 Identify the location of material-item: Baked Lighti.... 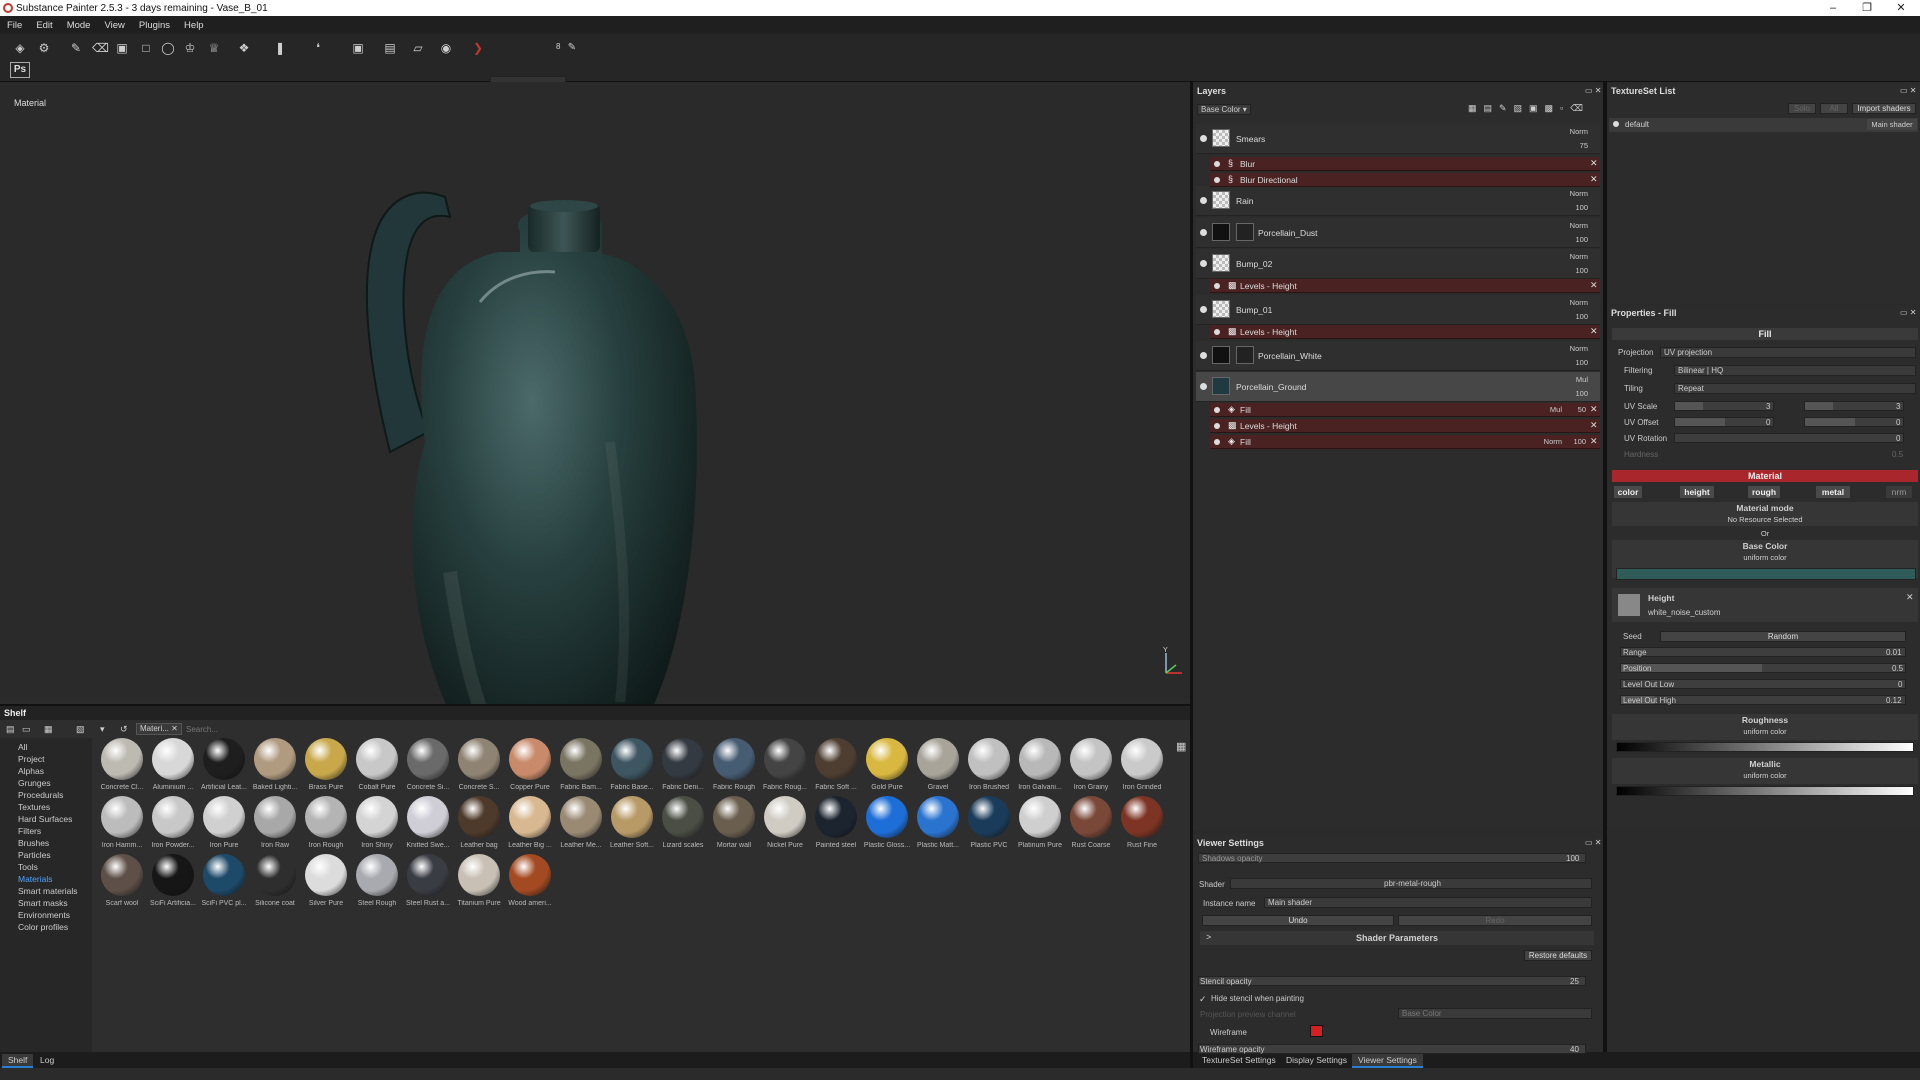
(274, 768).